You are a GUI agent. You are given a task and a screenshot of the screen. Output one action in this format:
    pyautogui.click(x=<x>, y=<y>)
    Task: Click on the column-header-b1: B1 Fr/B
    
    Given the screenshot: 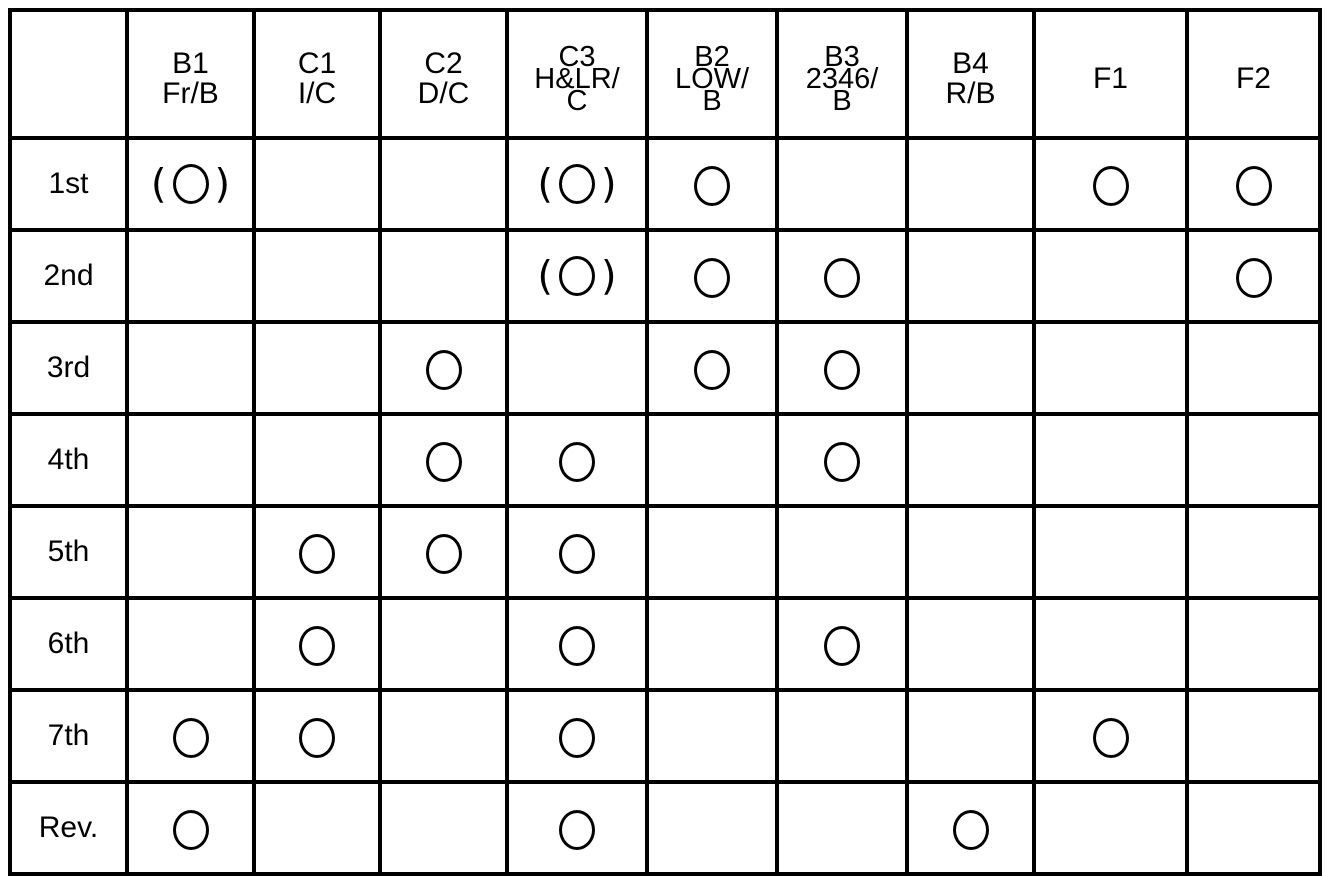 What is the action you would take?
    pyautogui.click(x=190, y=74)
    